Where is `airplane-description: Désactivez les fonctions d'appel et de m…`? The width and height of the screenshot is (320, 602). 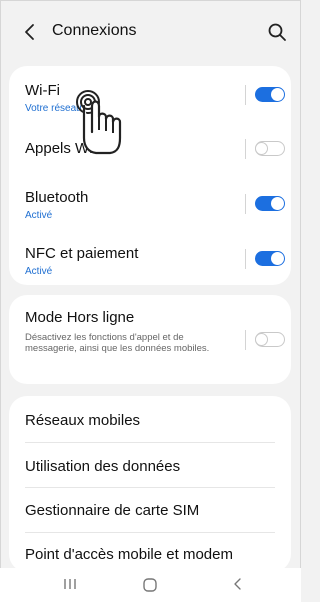
airplane-description: Désactivez les fonctions d'appel et de m… is located at coordinates (117, 343).